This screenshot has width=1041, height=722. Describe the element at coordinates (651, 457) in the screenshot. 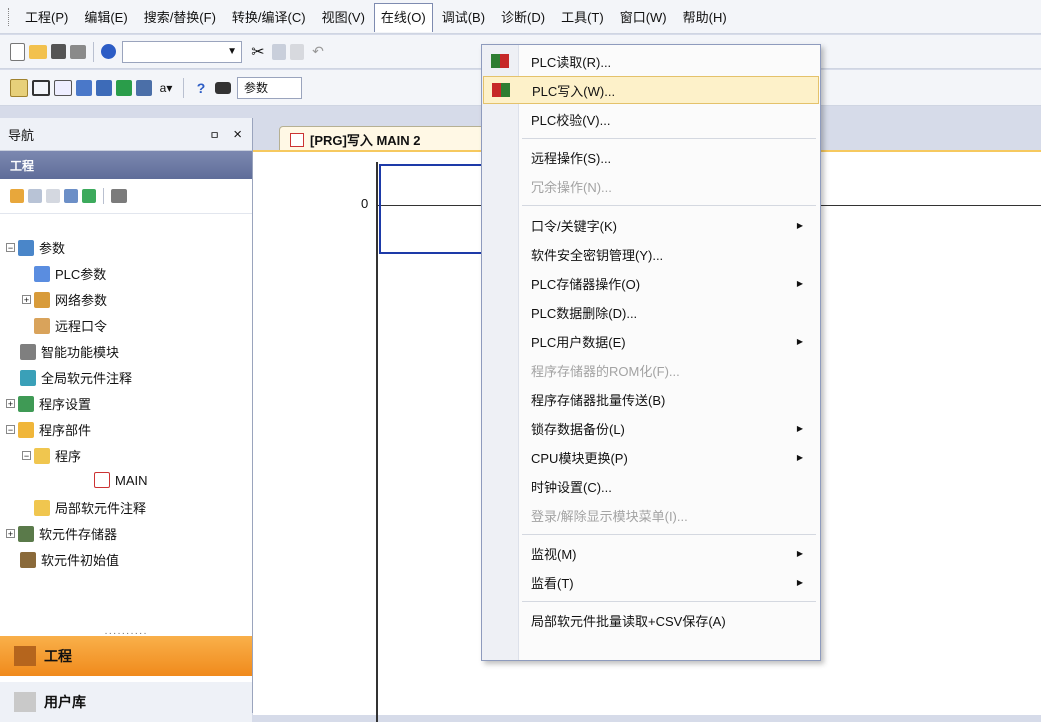

I see `menu-cpu-module-replace: CPU模块更换(P) ▶` at that location.